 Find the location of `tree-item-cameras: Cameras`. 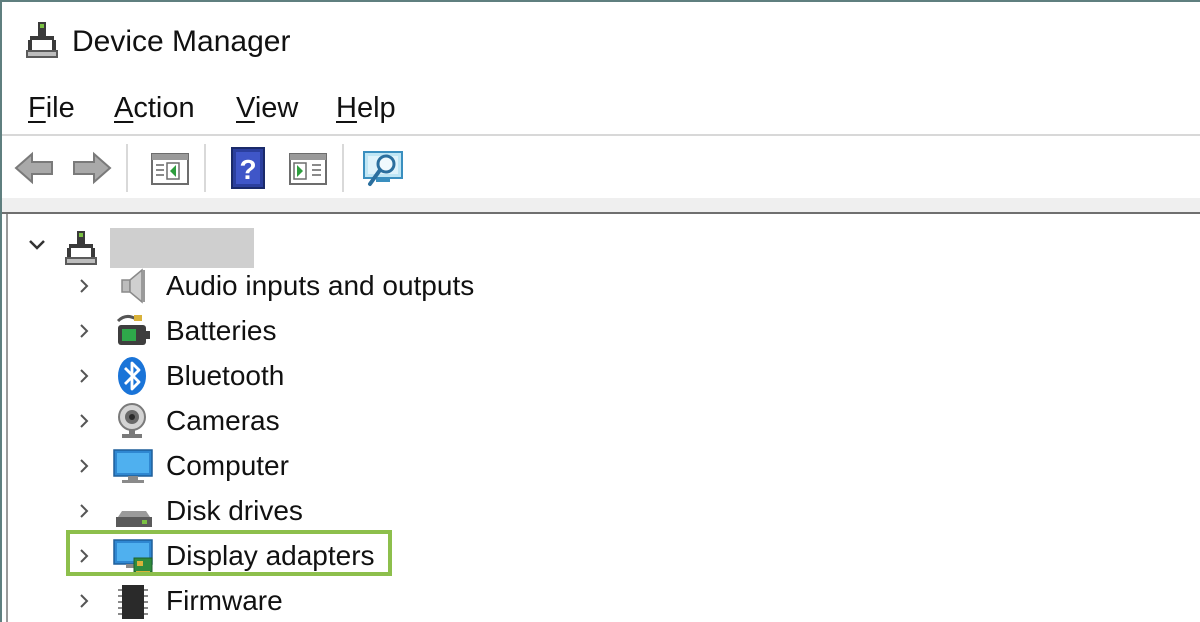

tree-item-cameras: Cameras is located at coordinates (308, 421).